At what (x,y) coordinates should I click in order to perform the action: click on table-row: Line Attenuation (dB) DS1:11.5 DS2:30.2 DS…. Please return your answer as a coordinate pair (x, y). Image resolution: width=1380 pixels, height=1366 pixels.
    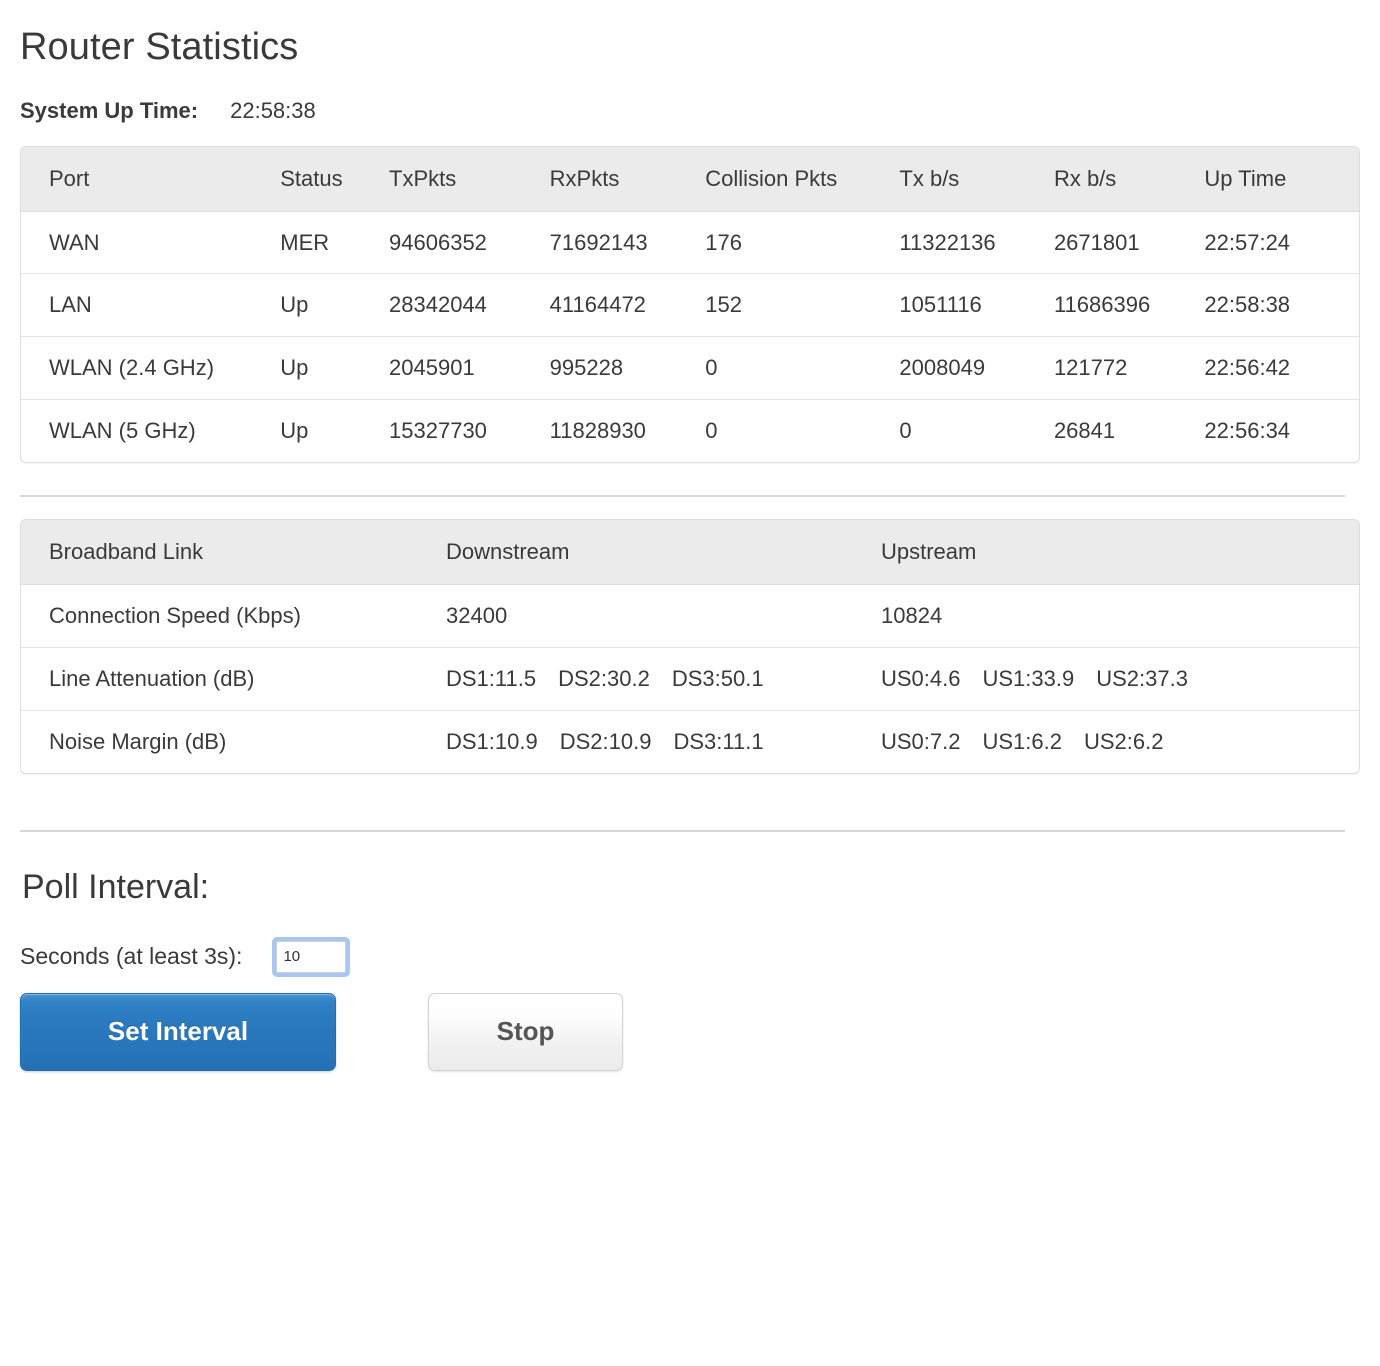
    Looking at the image, I should click on (690, 679).